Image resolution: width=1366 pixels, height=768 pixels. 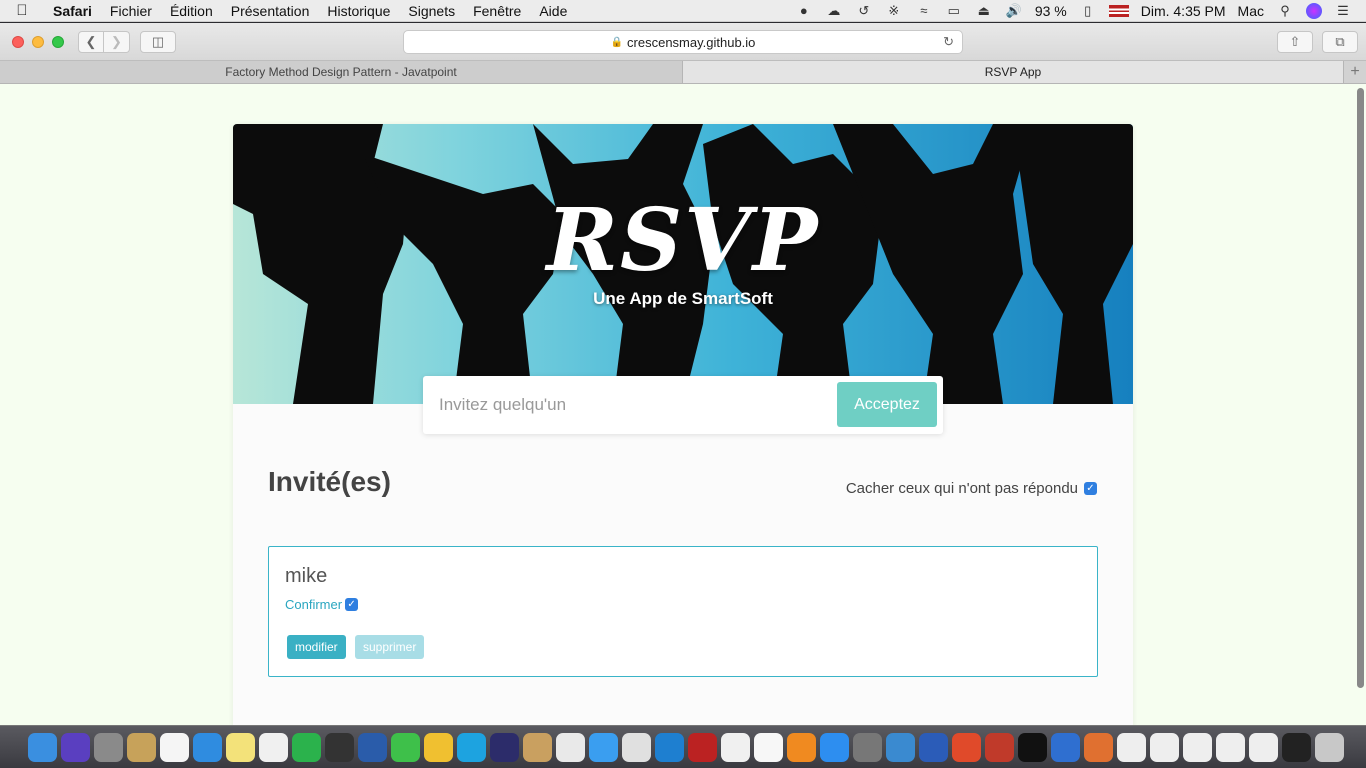 I want to click on itunes-icon, so click(x=735, y=747).